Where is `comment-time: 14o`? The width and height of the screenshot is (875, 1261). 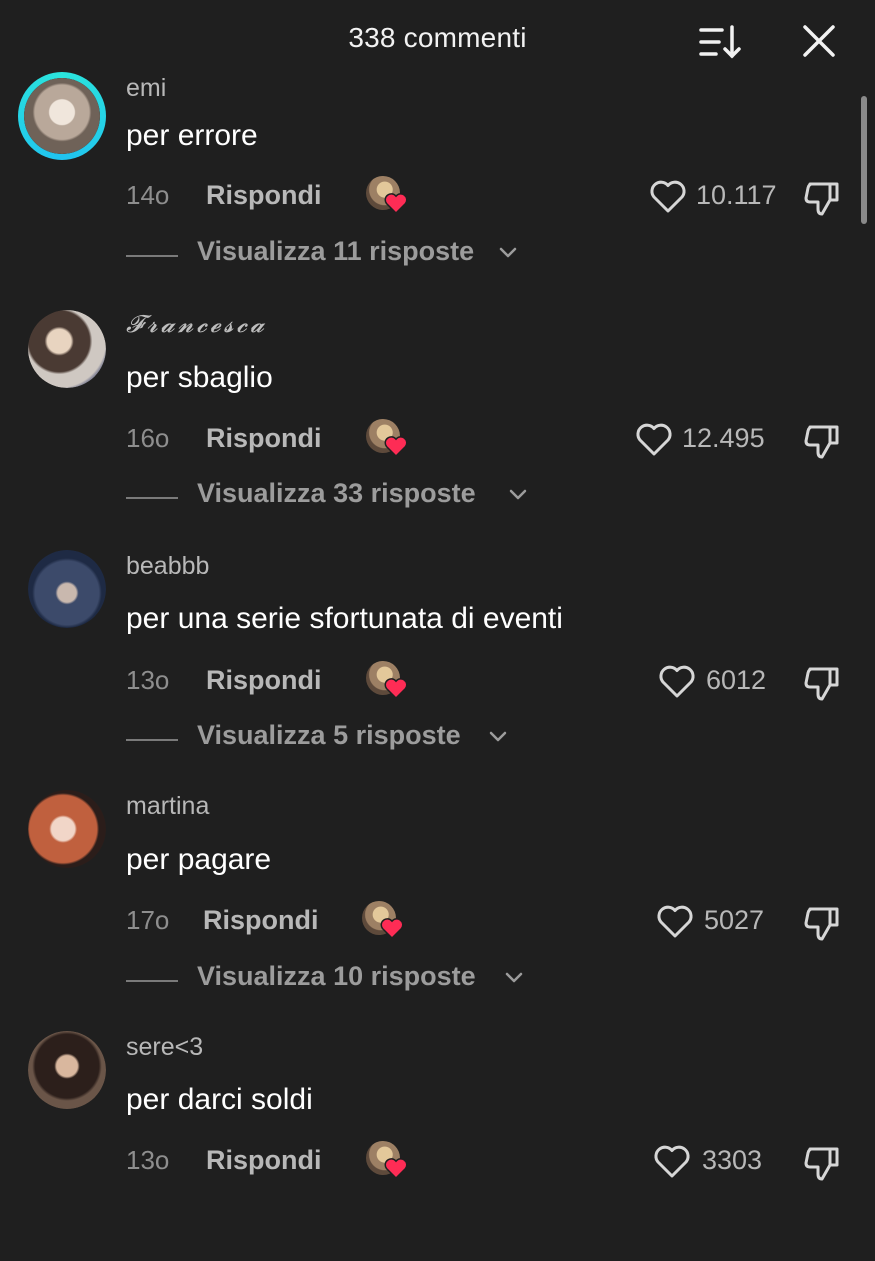 comment-time: 14o is located at coordinates (148, 195).